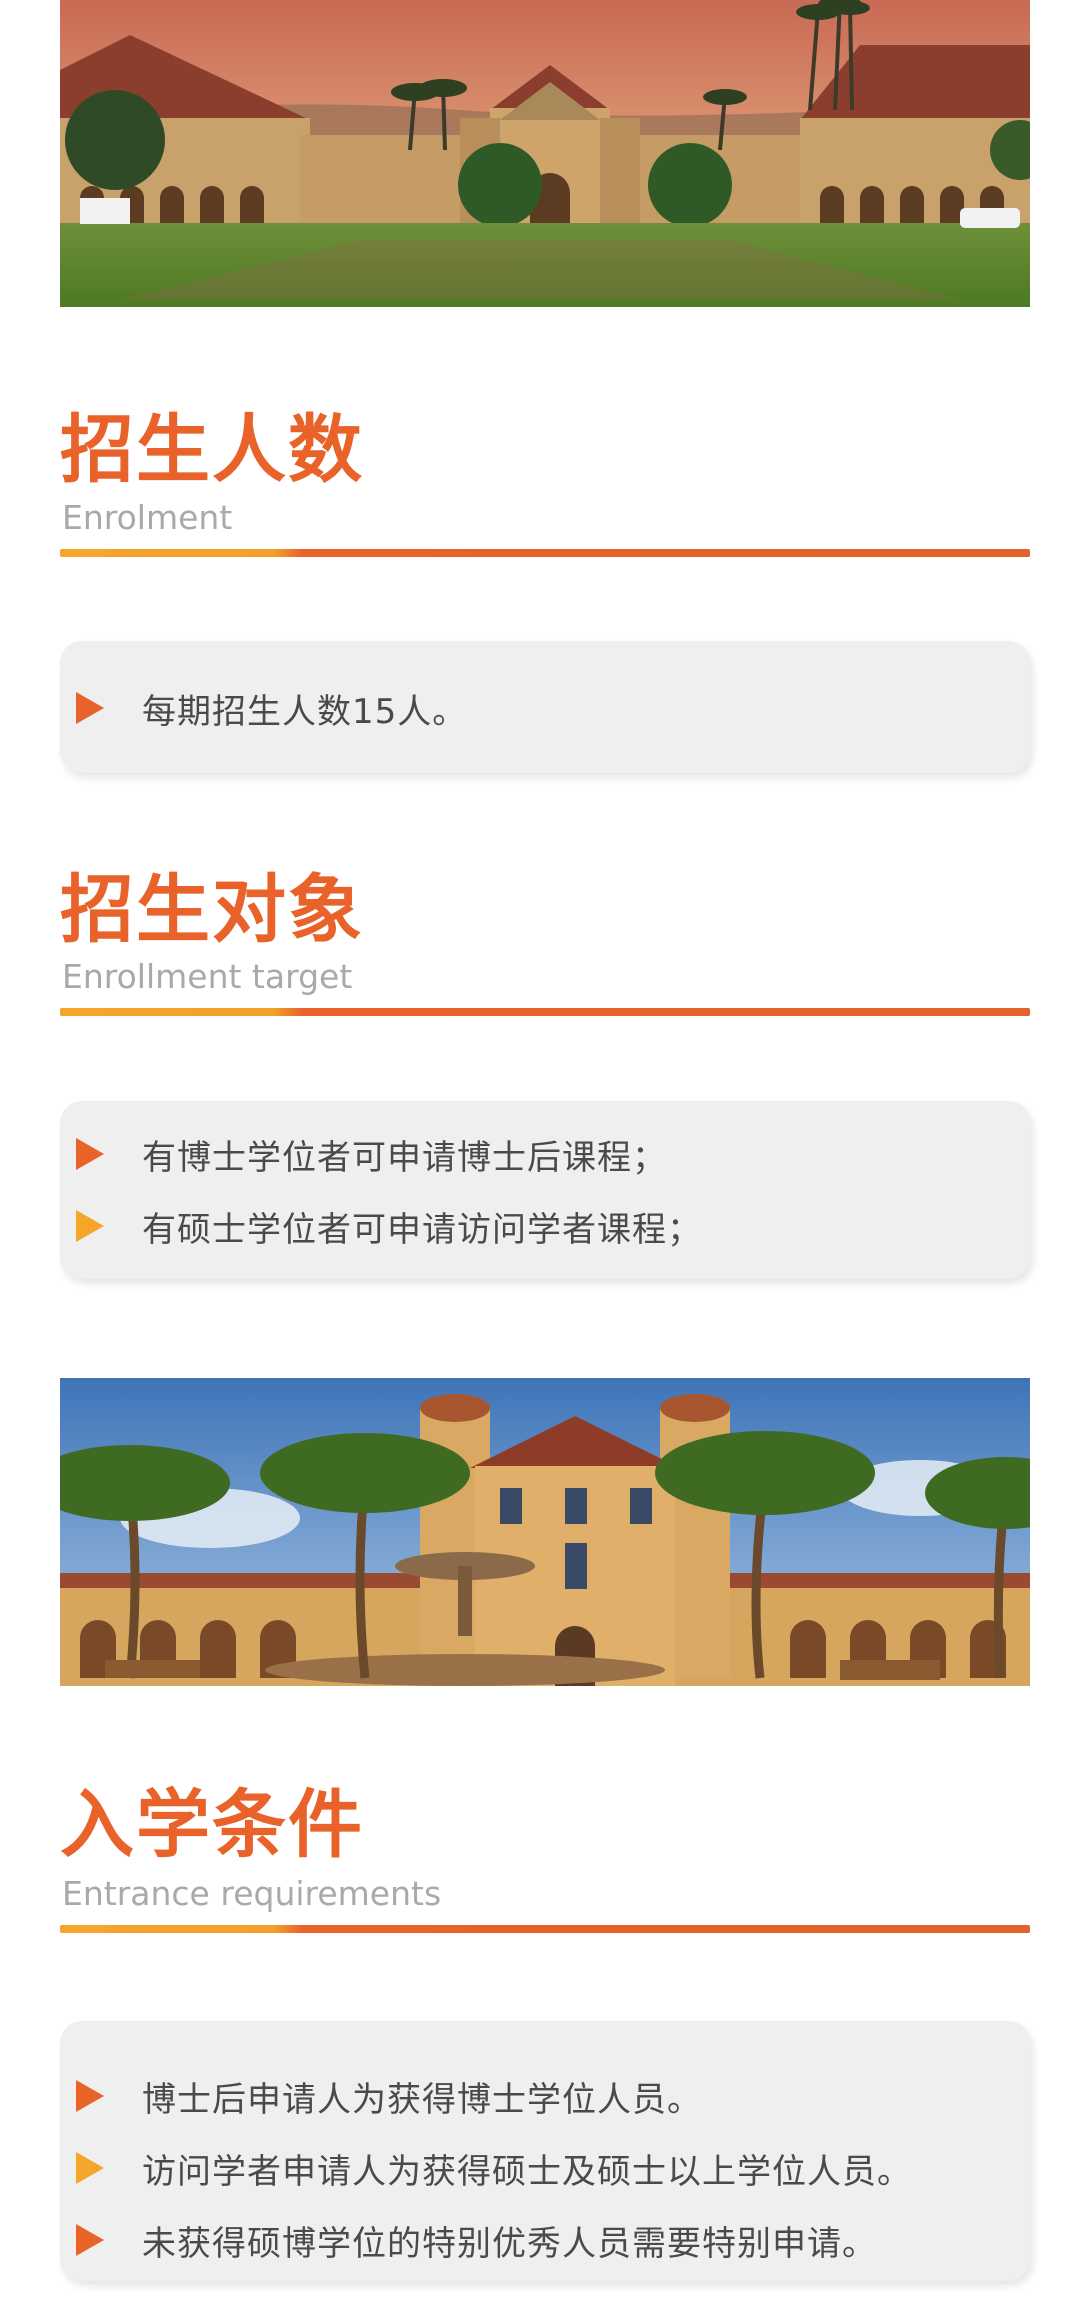 Image resolution: width=1080 pixels, height=2302 pixels. What do you see at coordinates (207, 976) in the screenshot?
I see `section-subtitle-target: Enrollment target` at bounding box center [207, 976].